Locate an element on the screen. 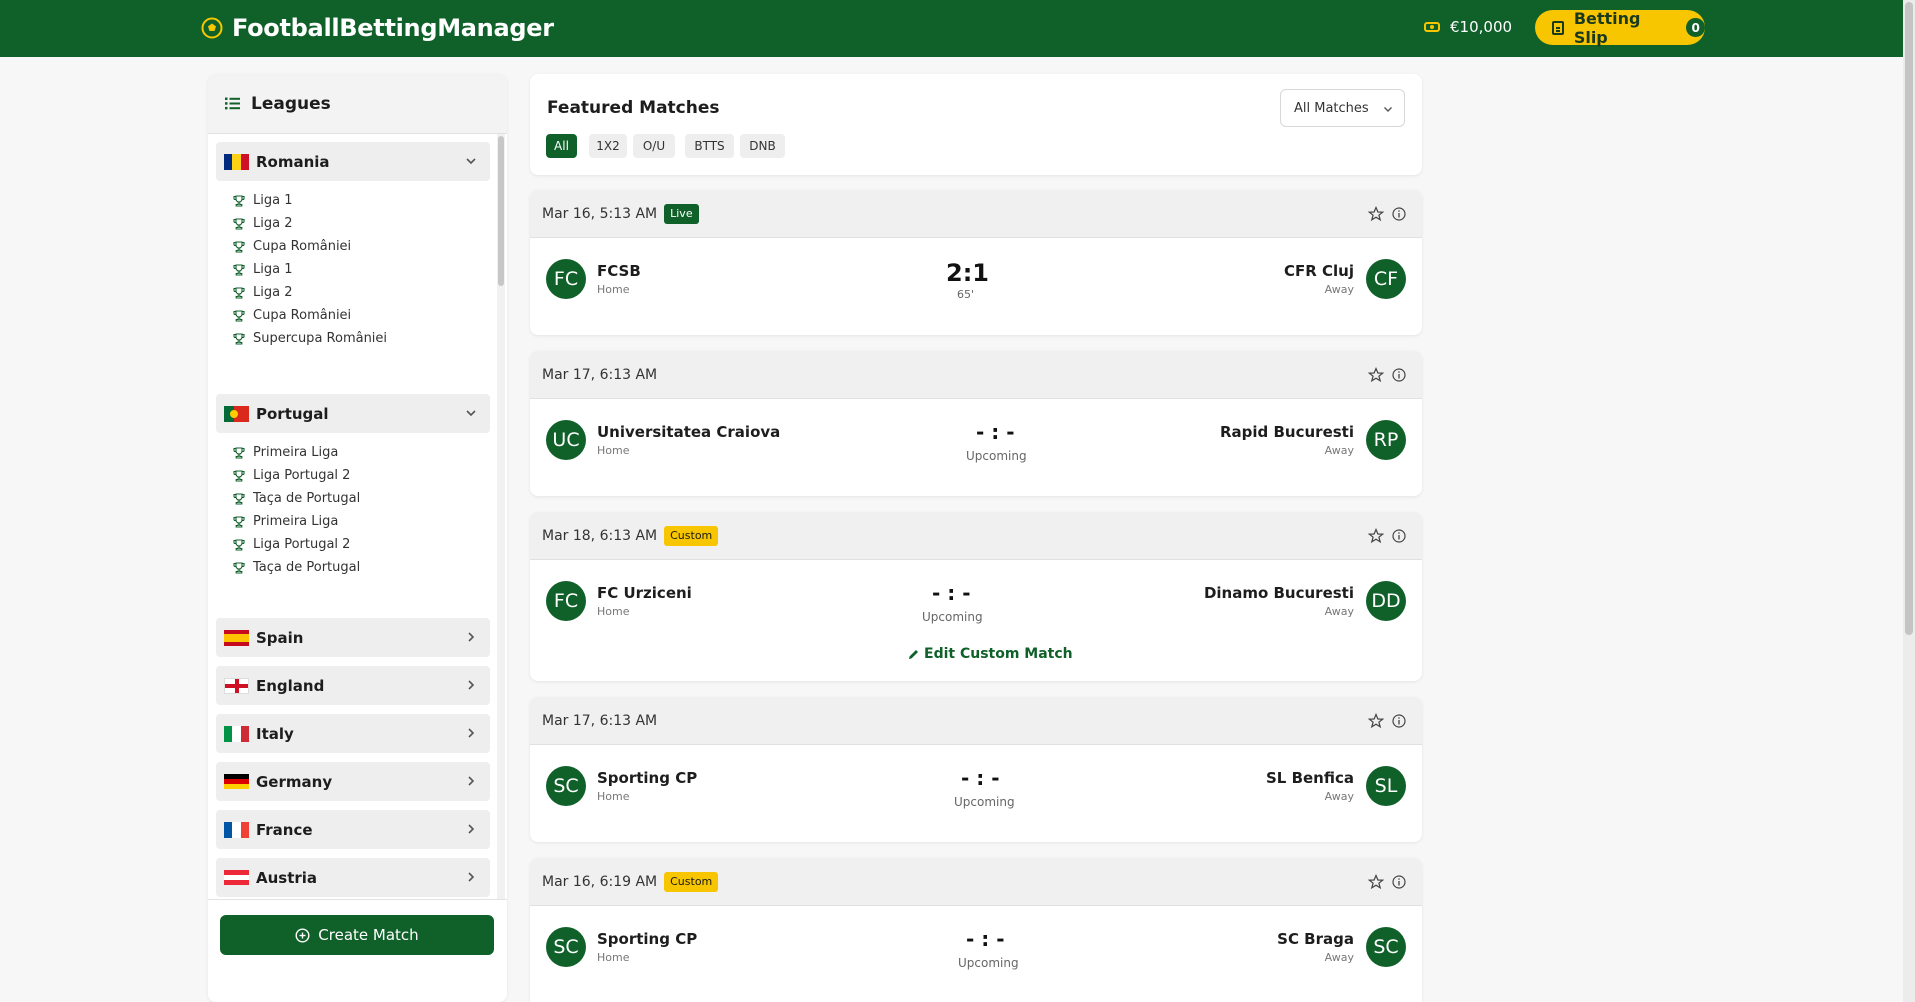 This screenshot has height=1002, width=1915. home-team-name: FC Urziceni is located at coordinates (644, 593).